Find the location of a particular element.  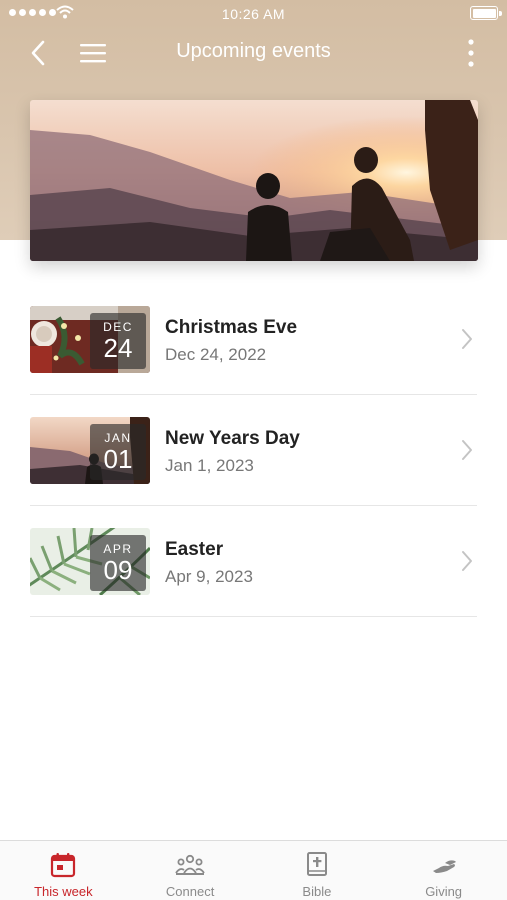

date-badge: DEC 24 is located at coordinates (118, 341).